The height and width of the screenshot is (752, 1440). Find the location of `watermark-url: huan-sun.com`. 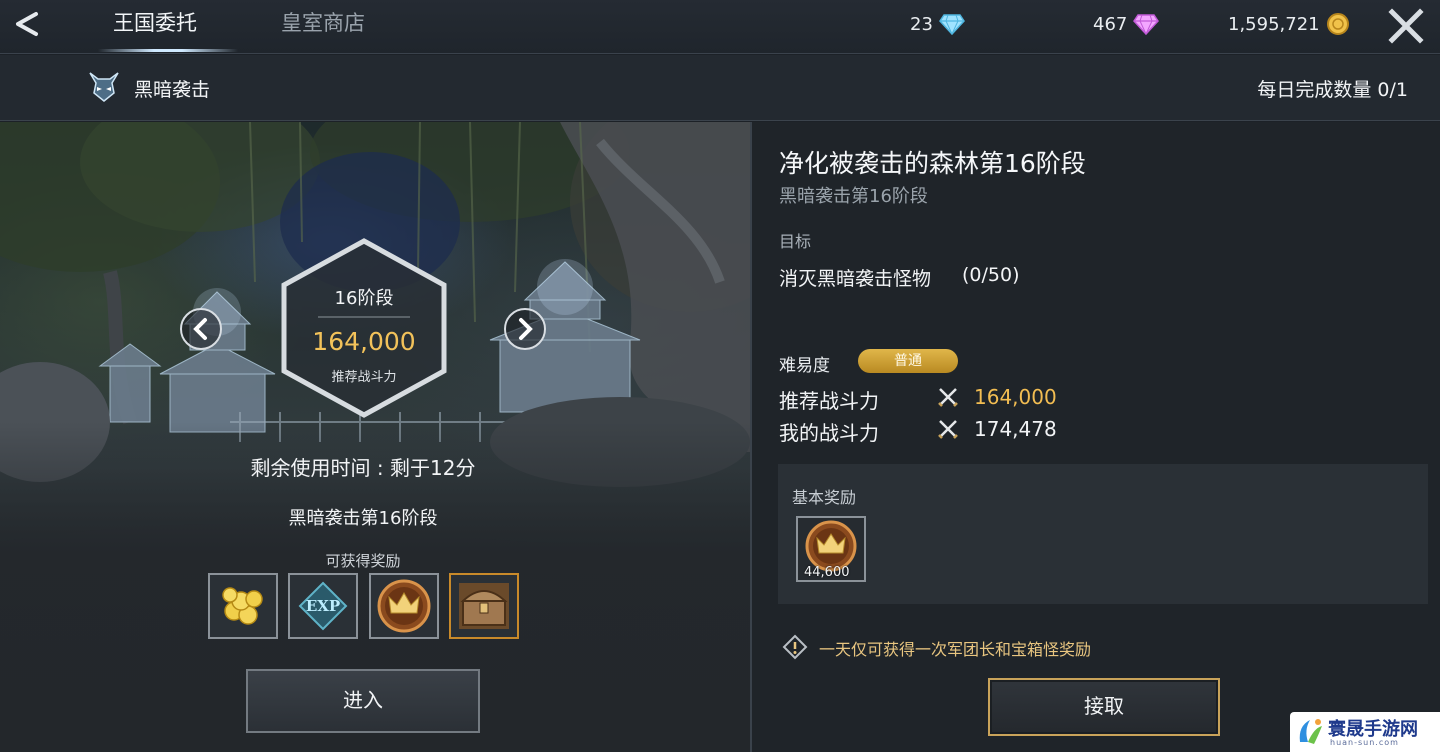

watermark-url: huan-sun.com is located at coordinates (1364, 742).